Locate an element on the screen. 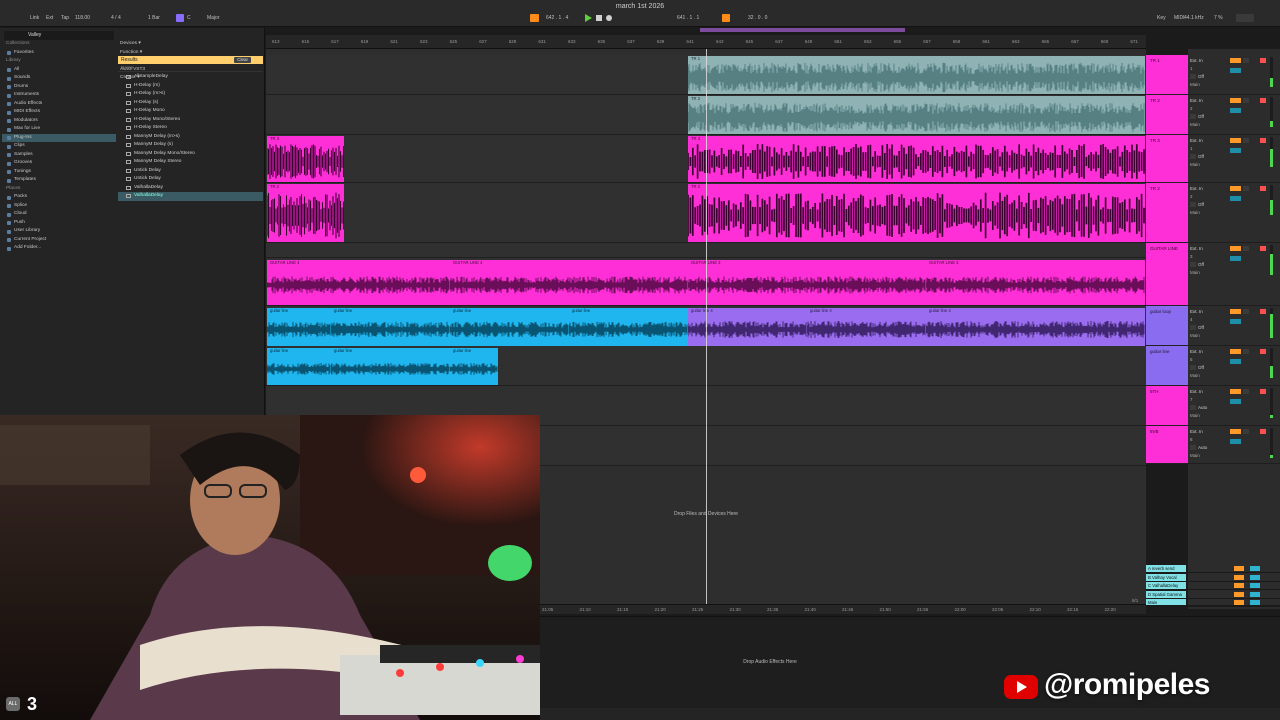 This screenshot has height=720, width=1280. result-item: Untick Delay is located at coordinates (190, 171).